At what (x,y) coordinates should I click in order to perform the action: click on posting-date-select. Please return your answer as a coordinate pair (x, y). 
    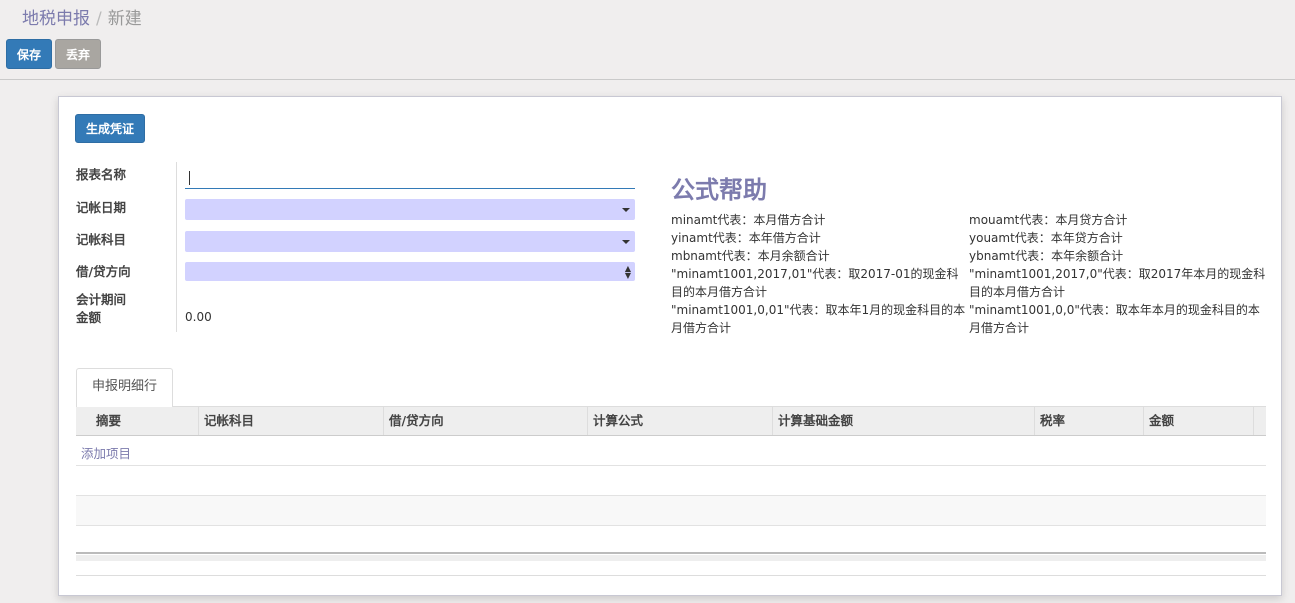
    Looking at the image, I should click on (410, 209).